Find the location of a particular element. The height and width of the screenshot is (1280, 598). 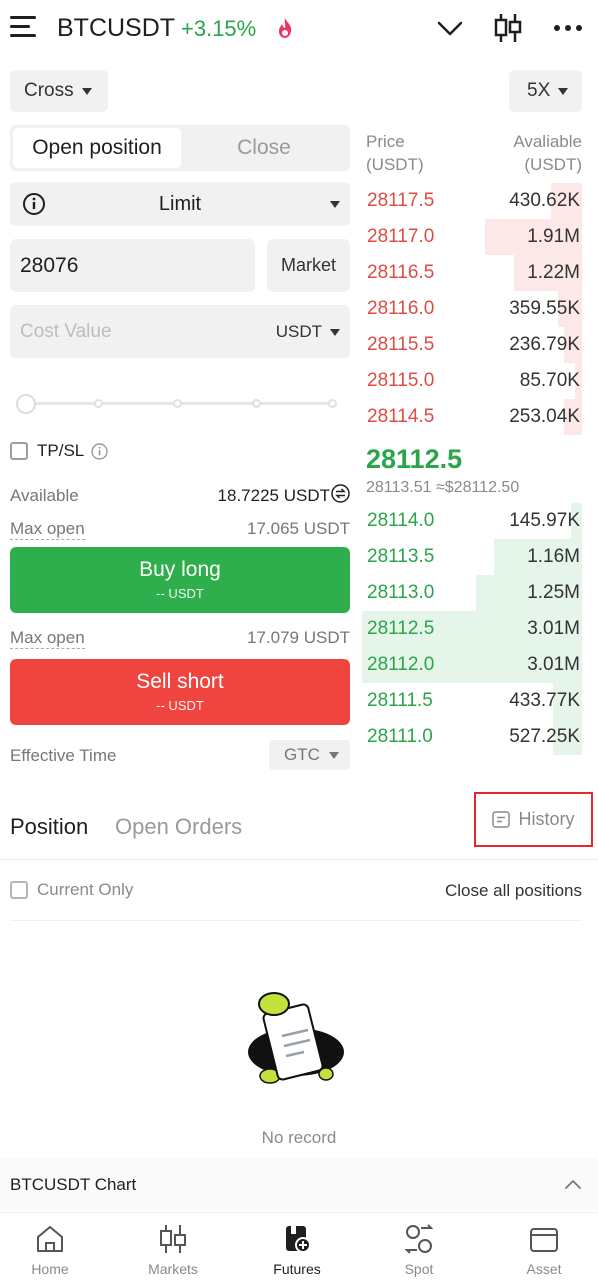

nav-markets: Markets is located at coordinates (173, 1246).